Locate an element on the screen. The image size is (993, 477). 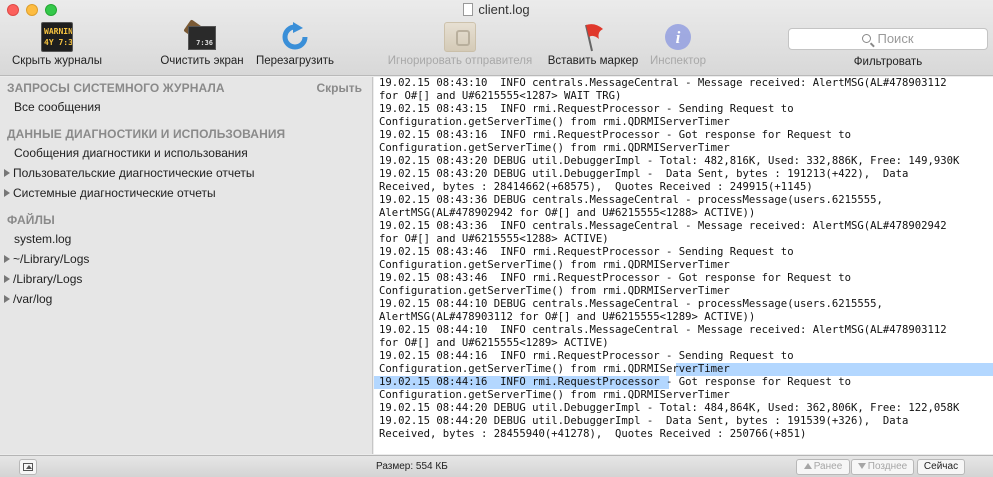
toggle-sidebar-button is located at coordinates (28, 467).